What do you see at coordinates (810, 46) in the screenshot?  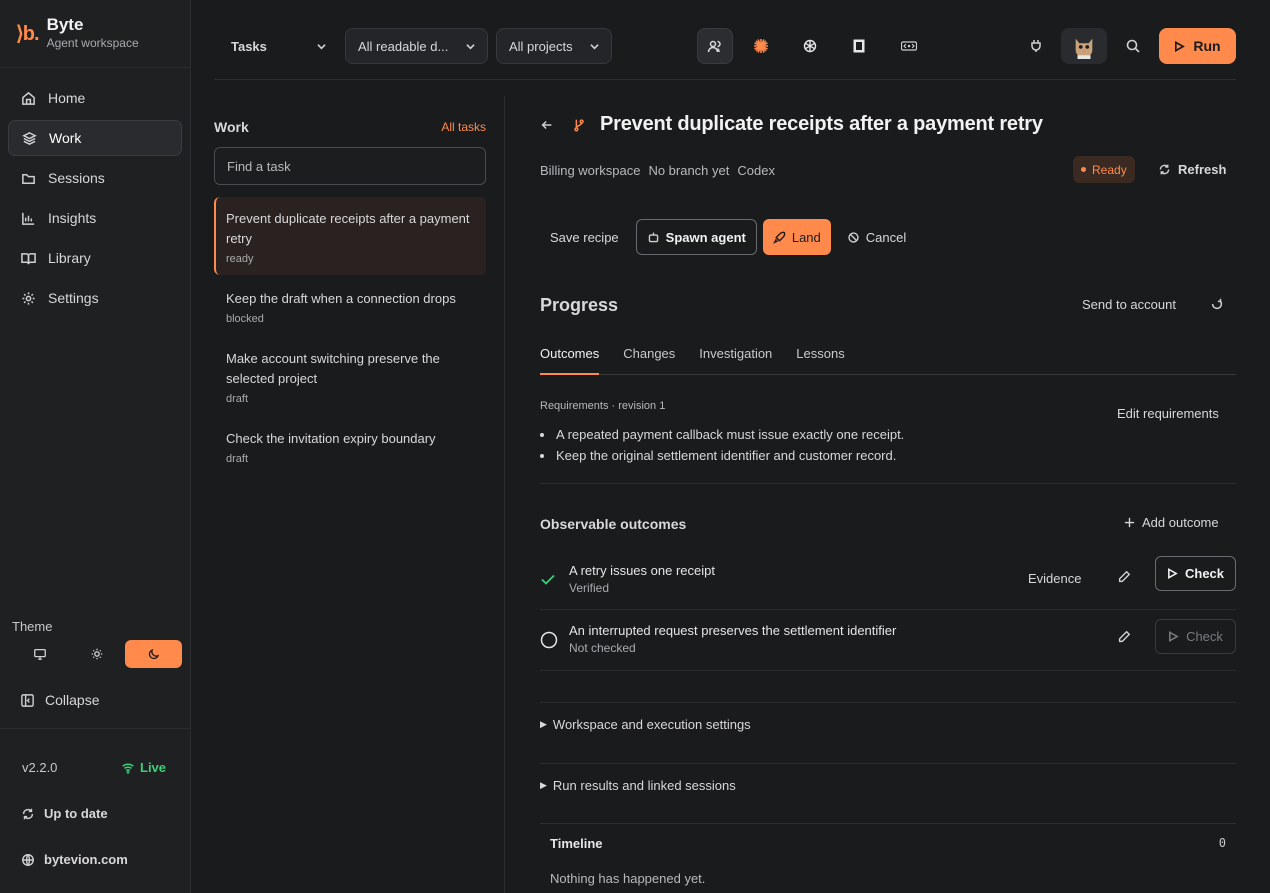 I see `openai-agent-button` at bounding box center [810, 46].